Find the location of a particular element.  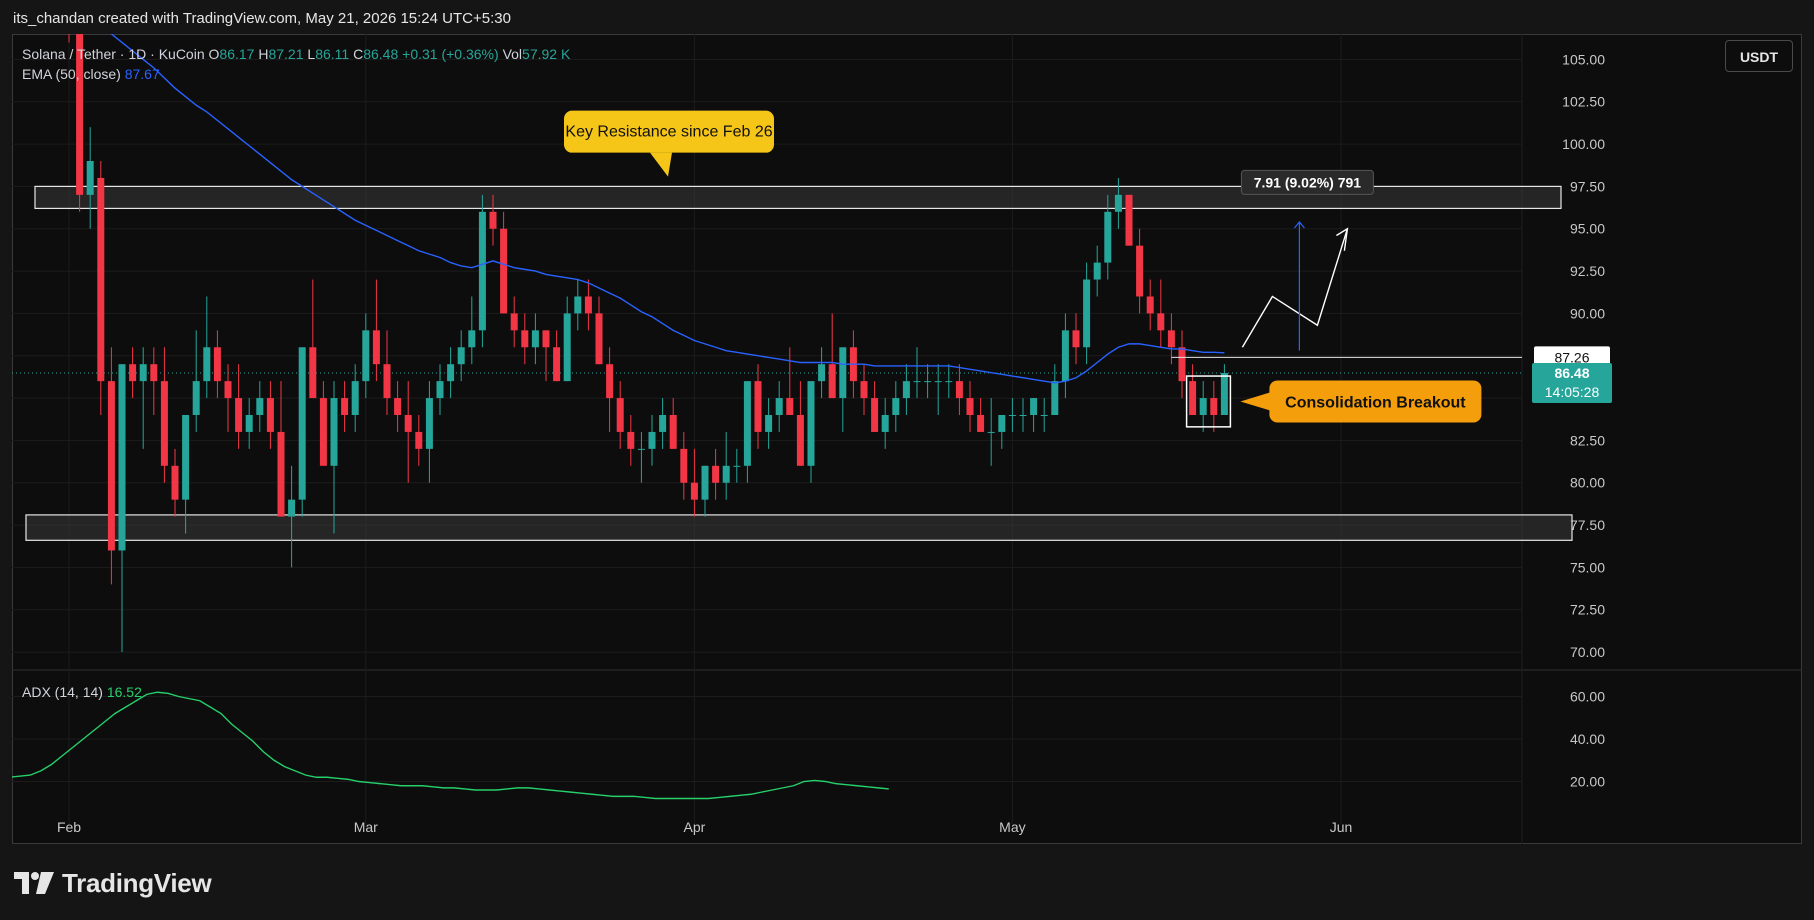

high-label: H is located at coordinates (263, 54).